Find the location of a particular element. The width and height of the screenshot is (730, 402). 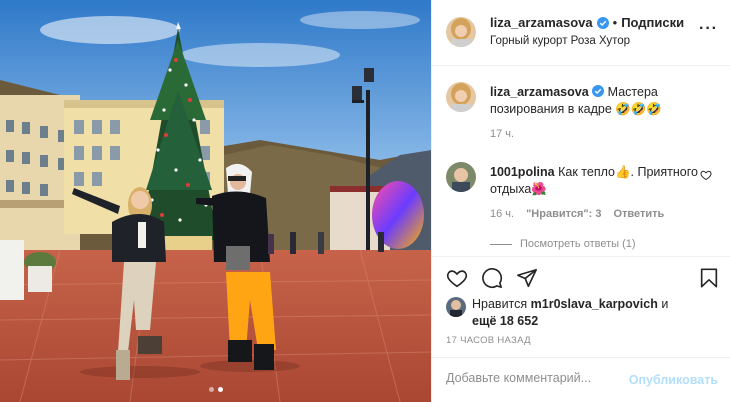

reply-button: Ответить is located at coordinates (638, 214).